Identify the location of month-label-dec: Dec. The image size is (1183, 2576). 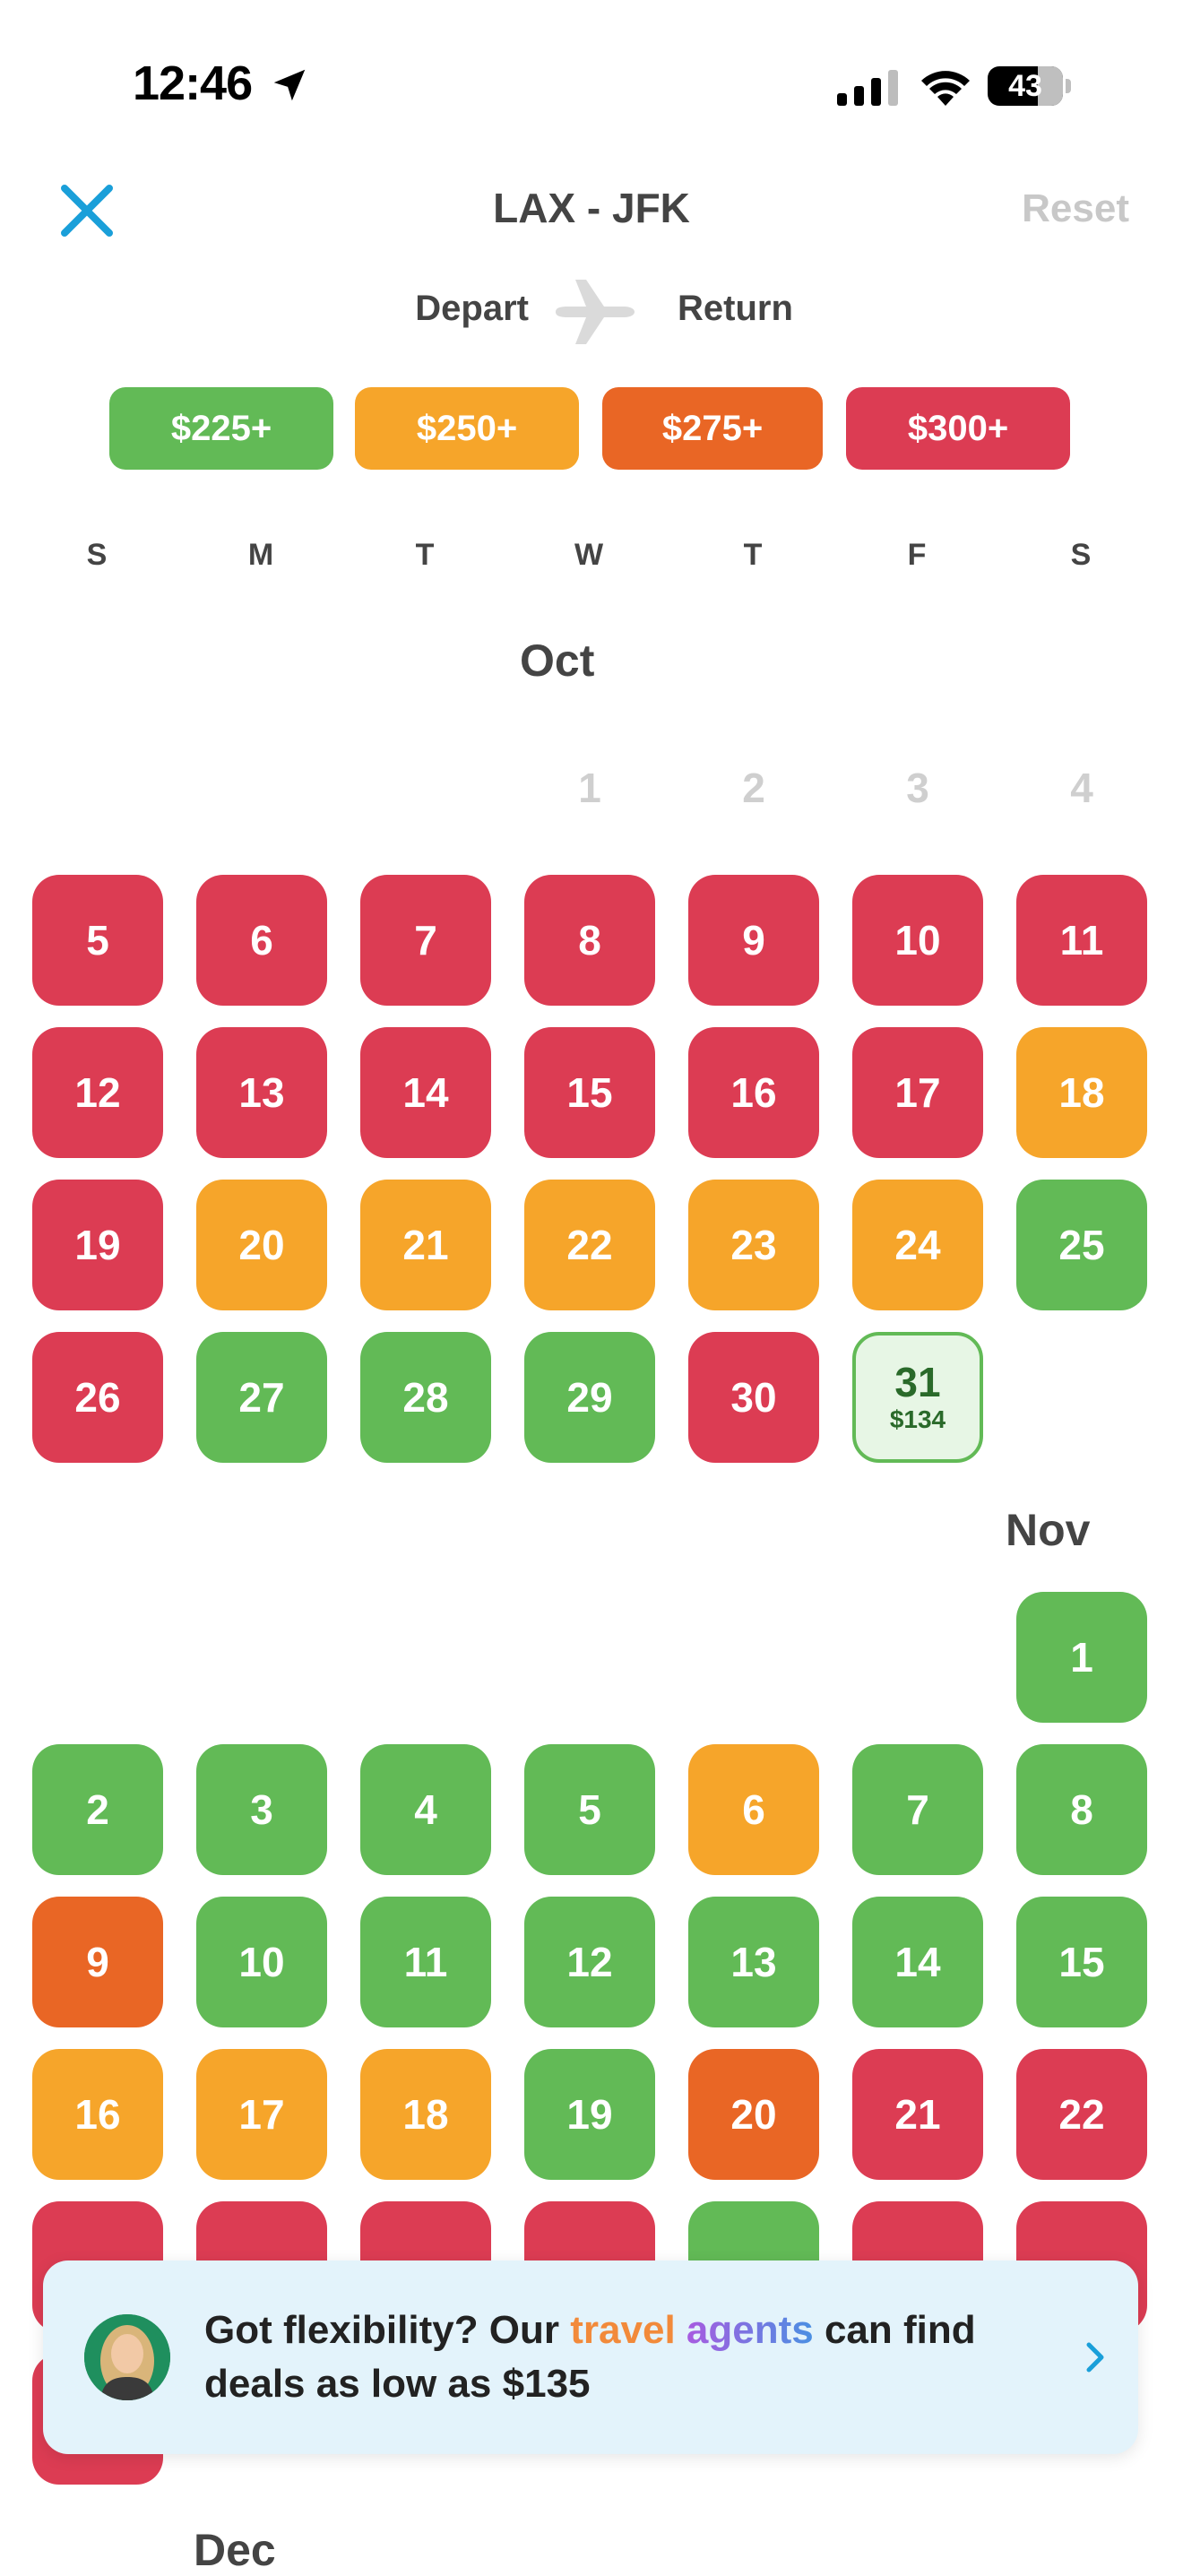
(235, 2550).